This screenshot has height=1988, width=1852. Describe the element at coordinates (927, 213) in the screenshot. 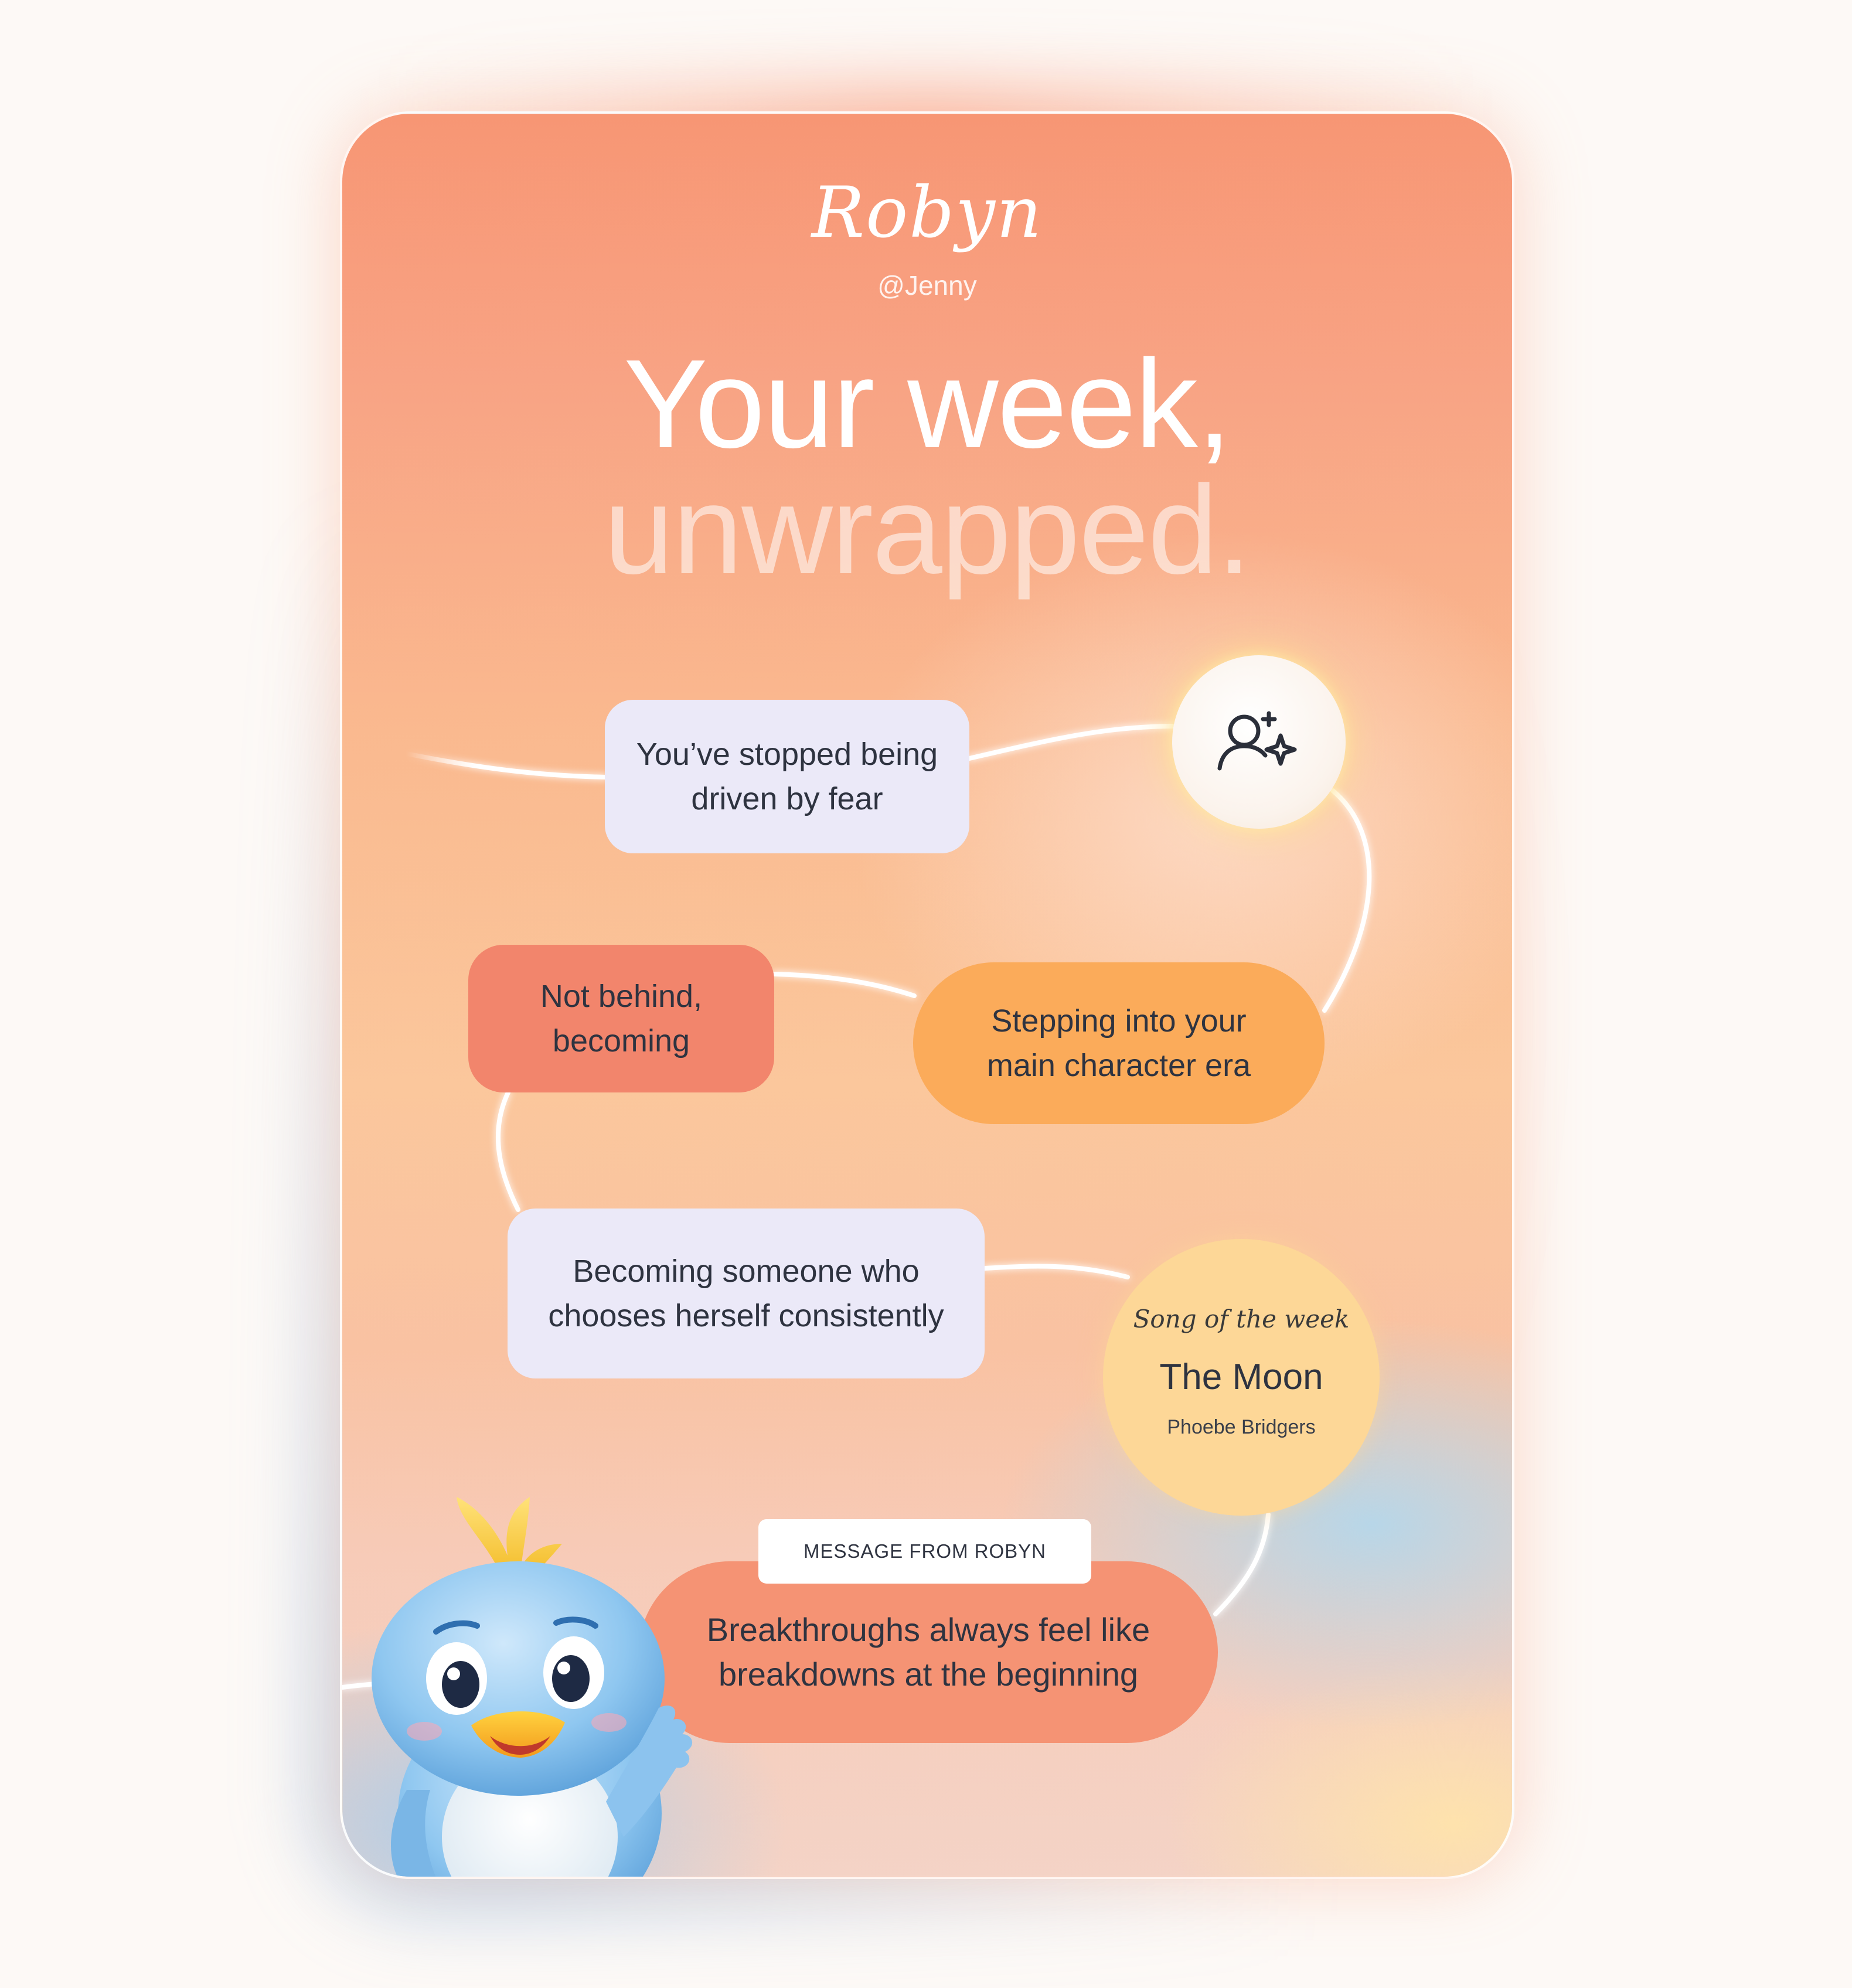

I see `robyn-logo: Robyn` at that location.